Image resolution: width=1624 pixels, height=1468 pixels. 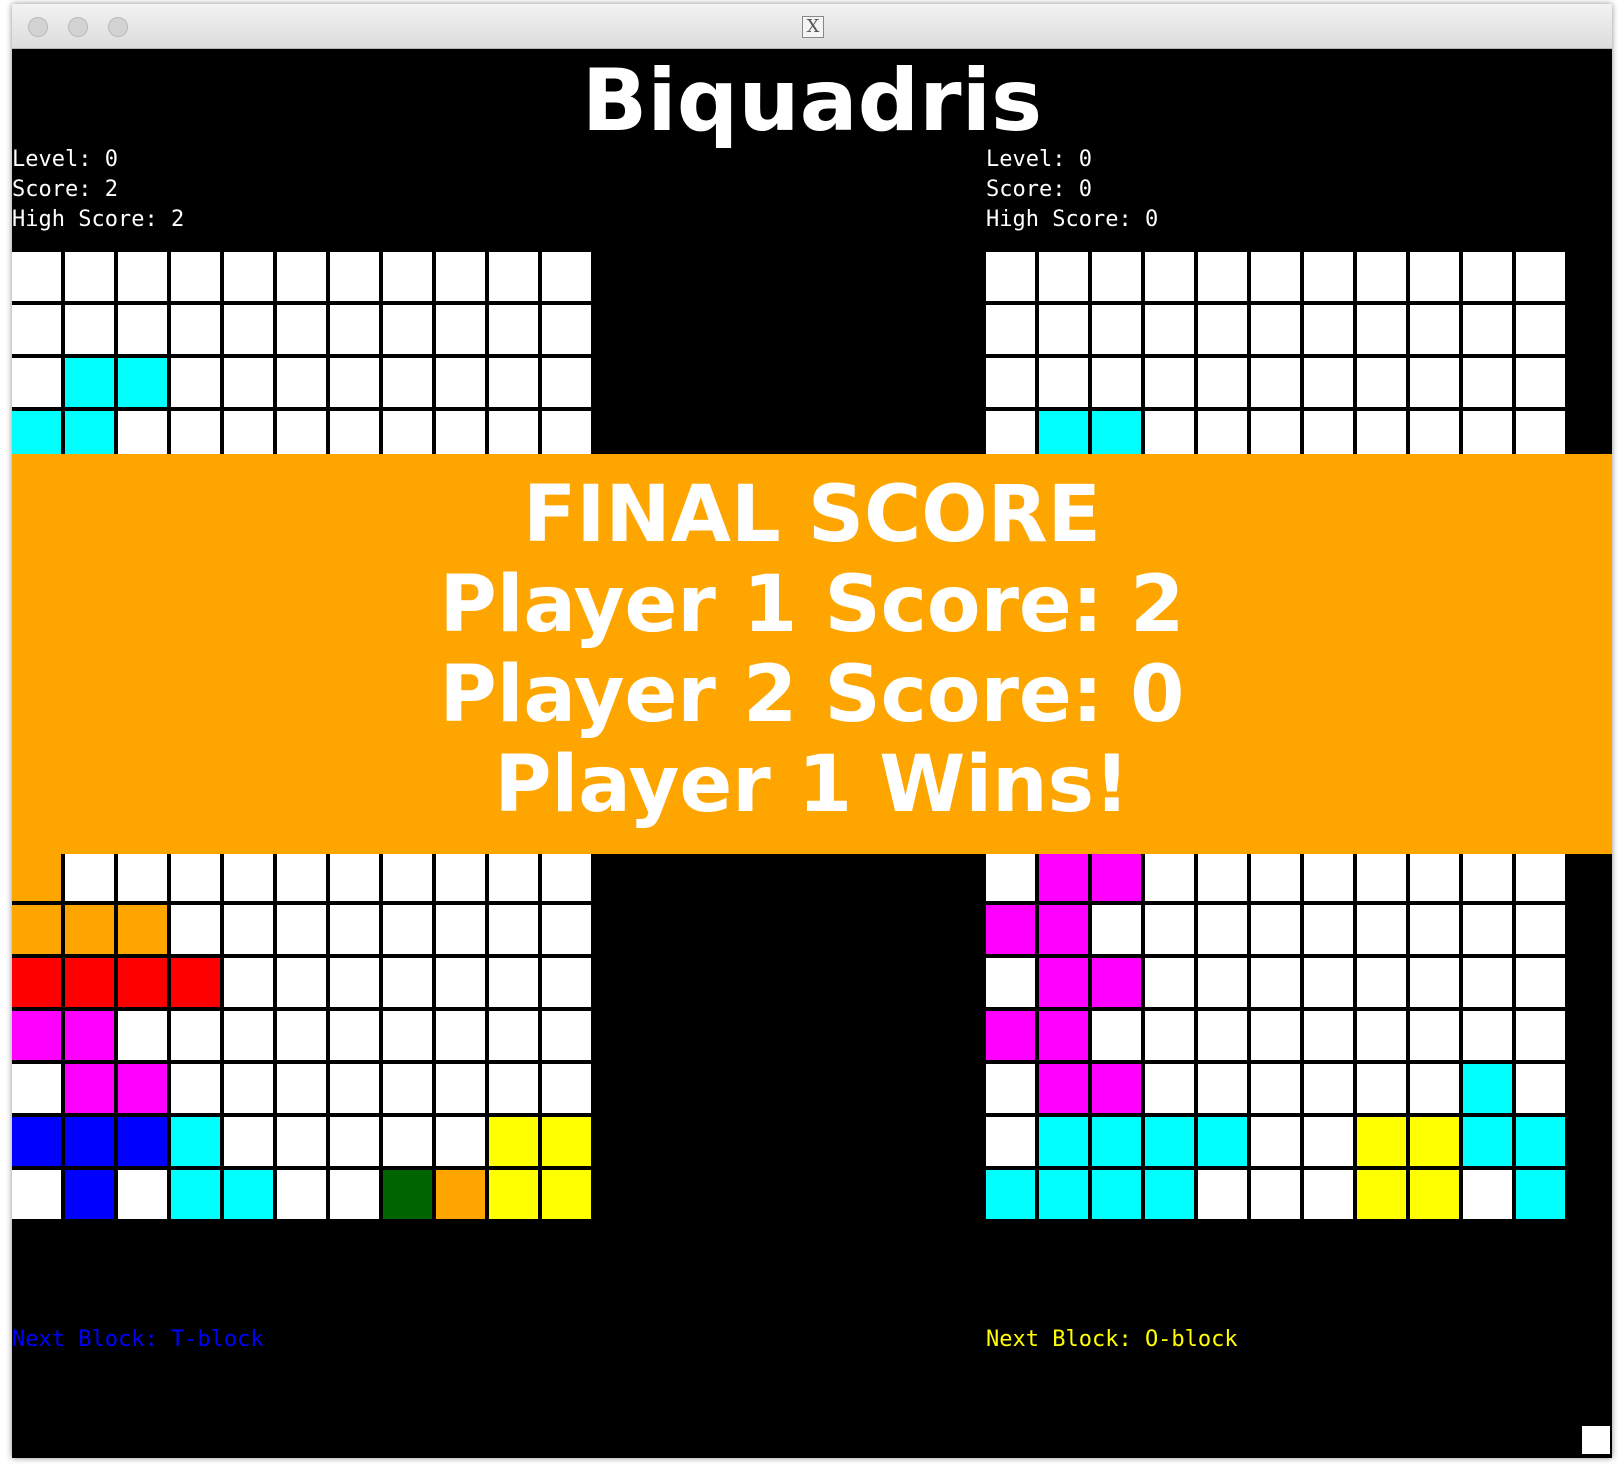 What do you see at coordinates (301, 1035) in the screenshot?
I see `player1-board-bottom` at bounding box center [301, 1035].